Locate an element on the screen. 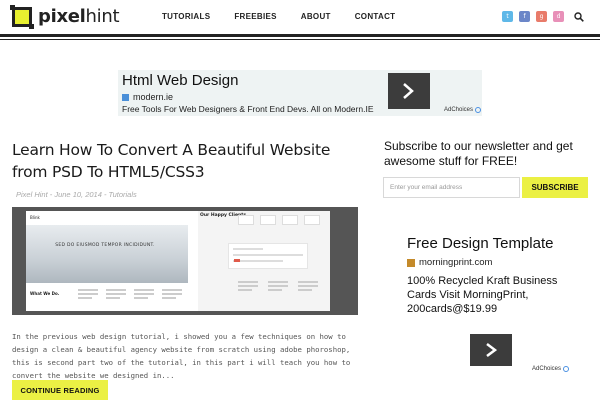 The height and width of the screenshot is (400, 600). facebook-icon: f is located at coordinates (524, 16).